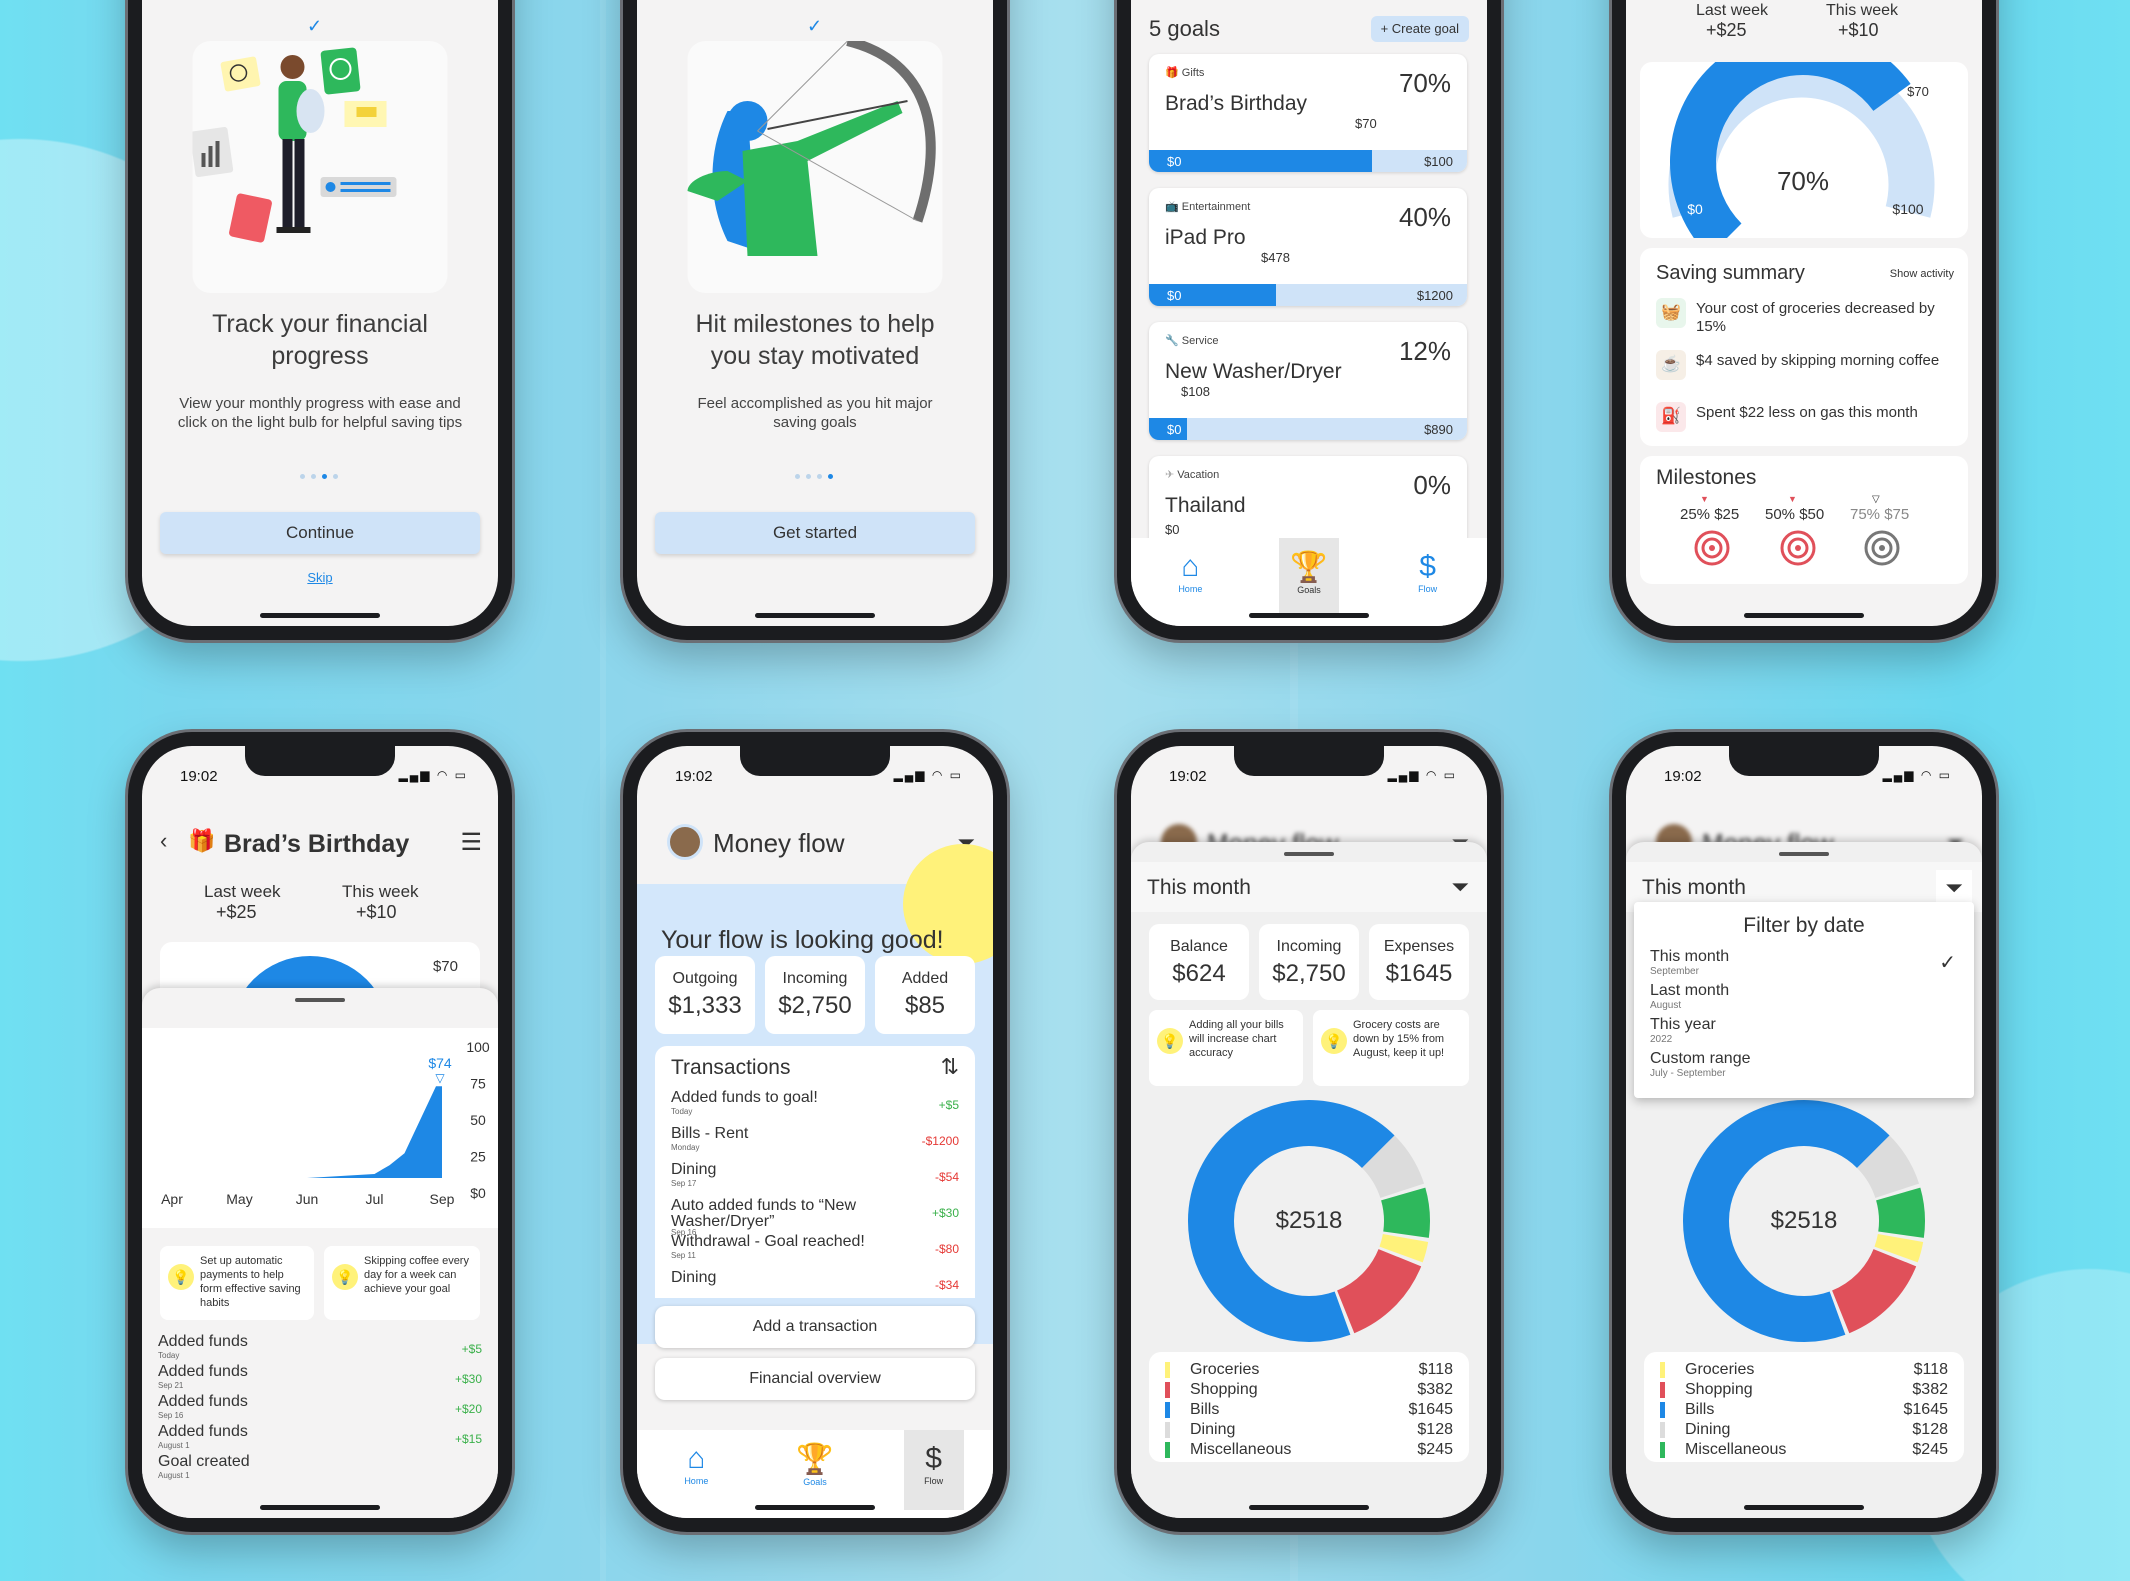 The image size is (2130, 1581). What do you see at coordinates (307, 1199) in the screenshot?
I see `x-tick-label: Jun` at bounding box center [307, 1199].